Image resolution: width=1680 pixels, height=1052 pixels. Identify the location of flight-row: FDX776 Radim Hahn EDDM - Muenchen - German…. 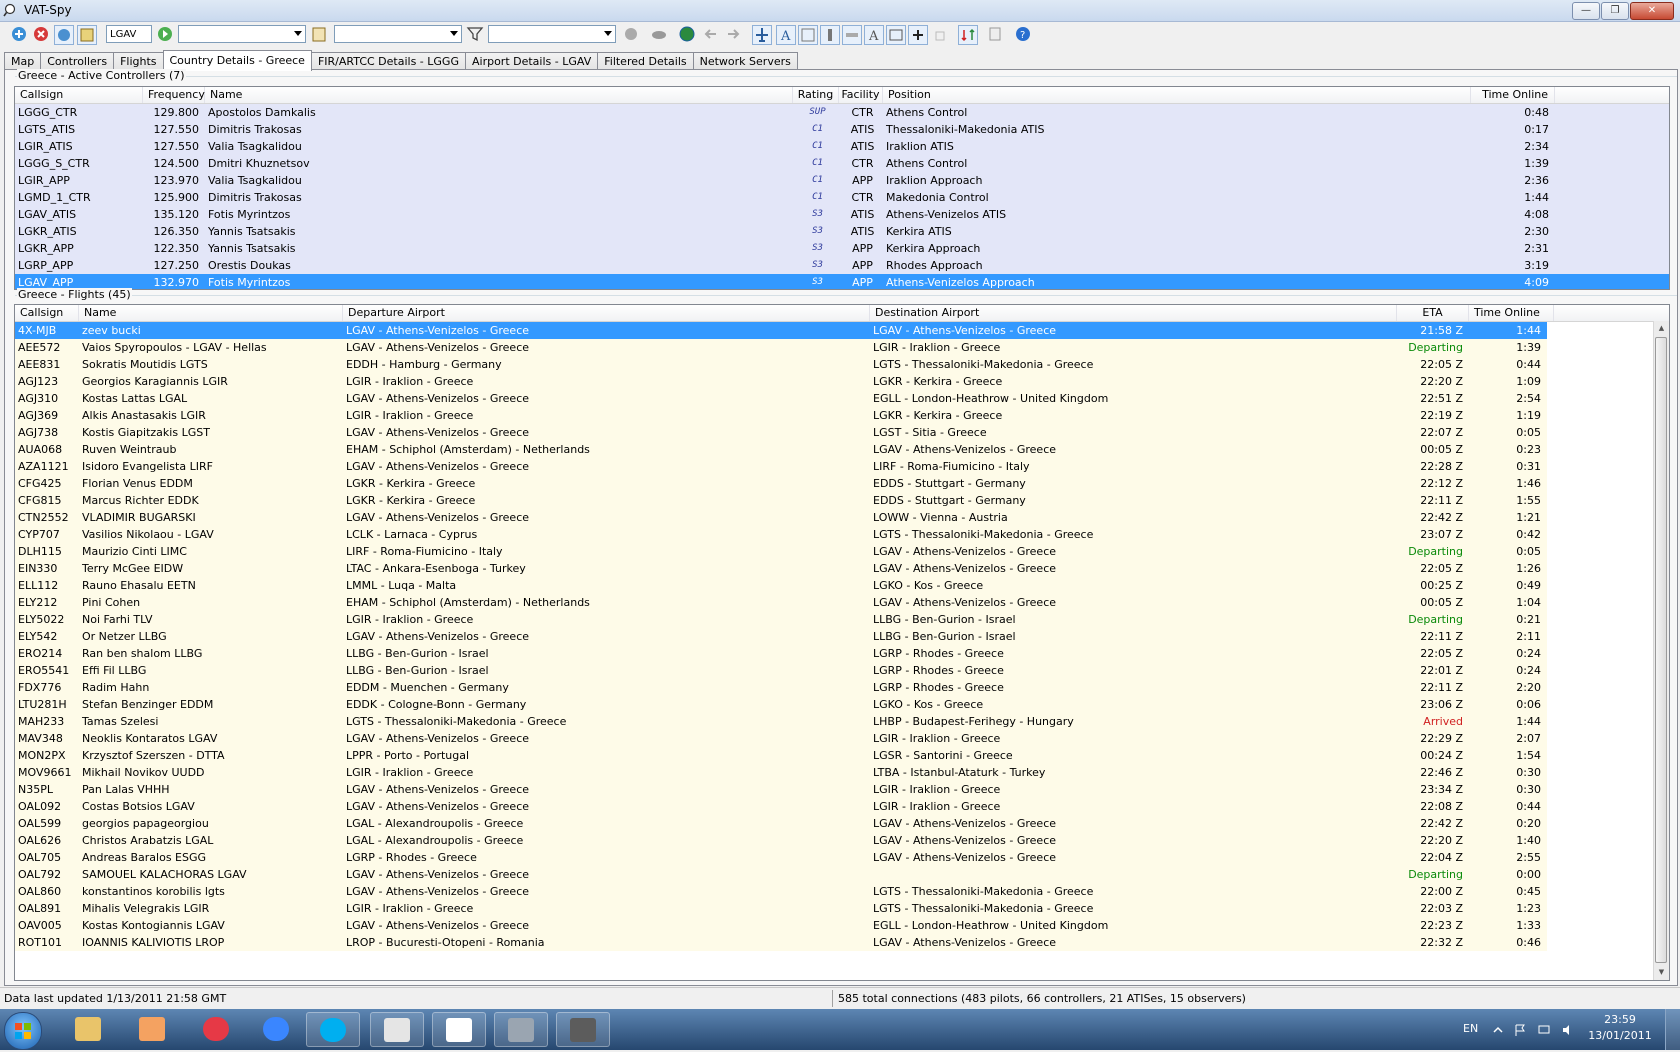
(781, 687).